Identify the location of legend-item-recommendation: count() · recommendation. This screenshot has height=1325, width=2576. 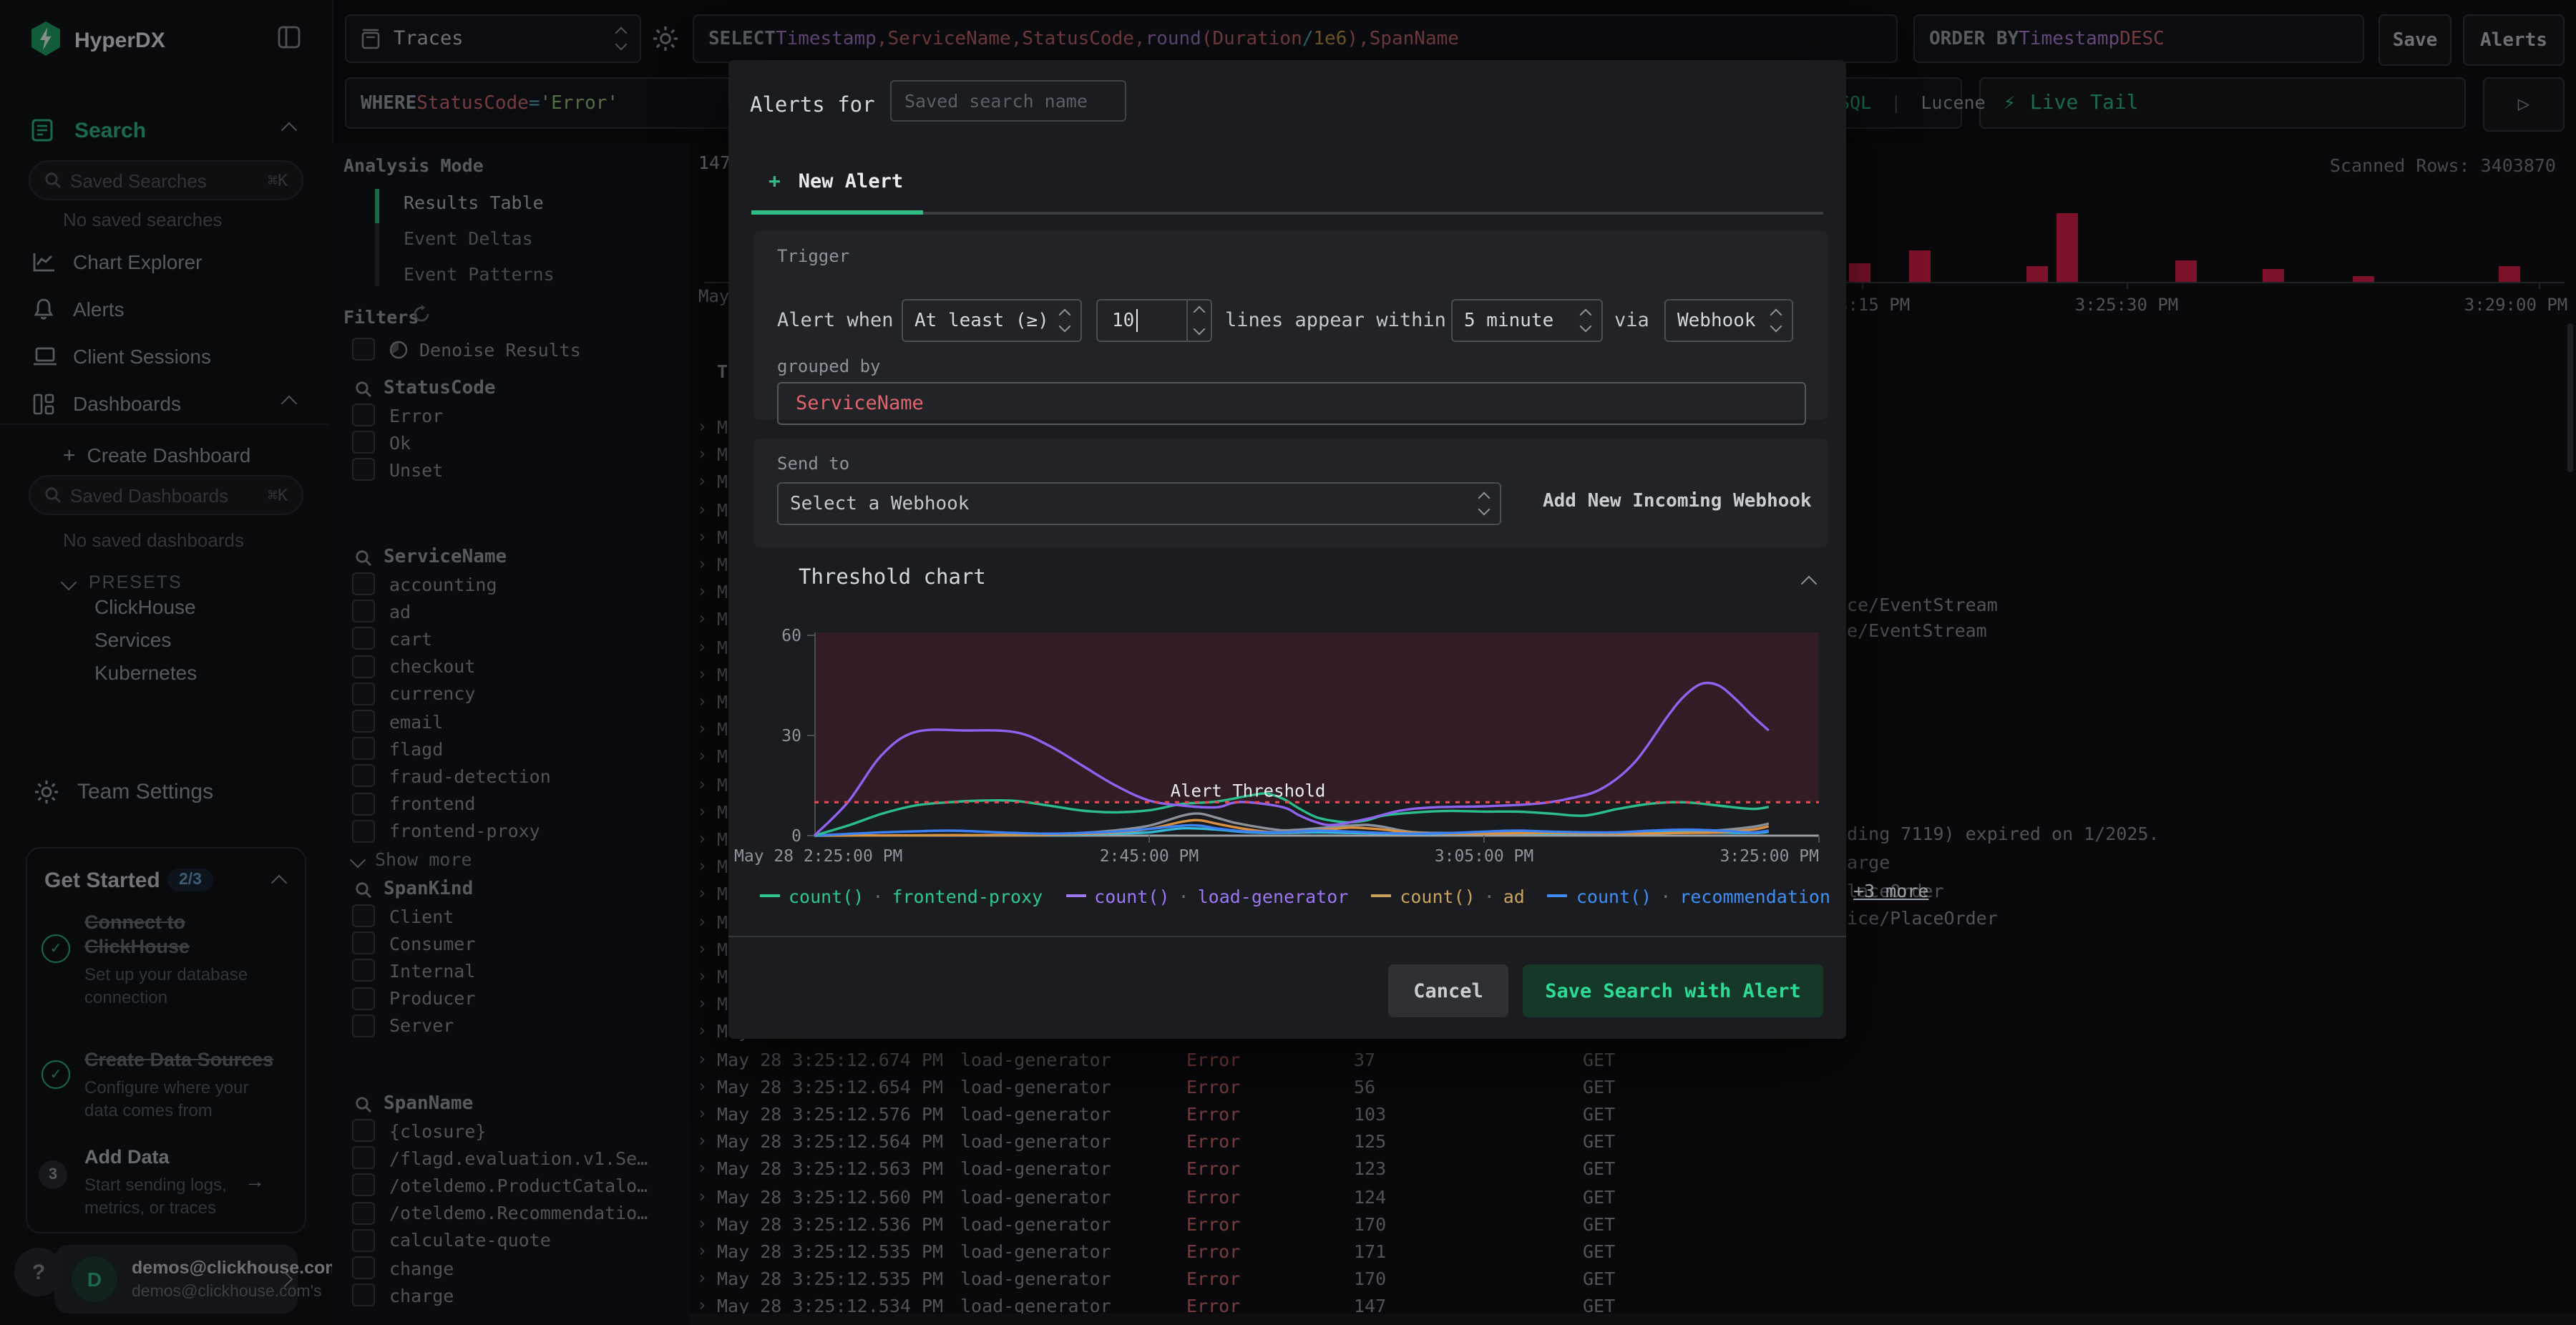
(1689, 896).